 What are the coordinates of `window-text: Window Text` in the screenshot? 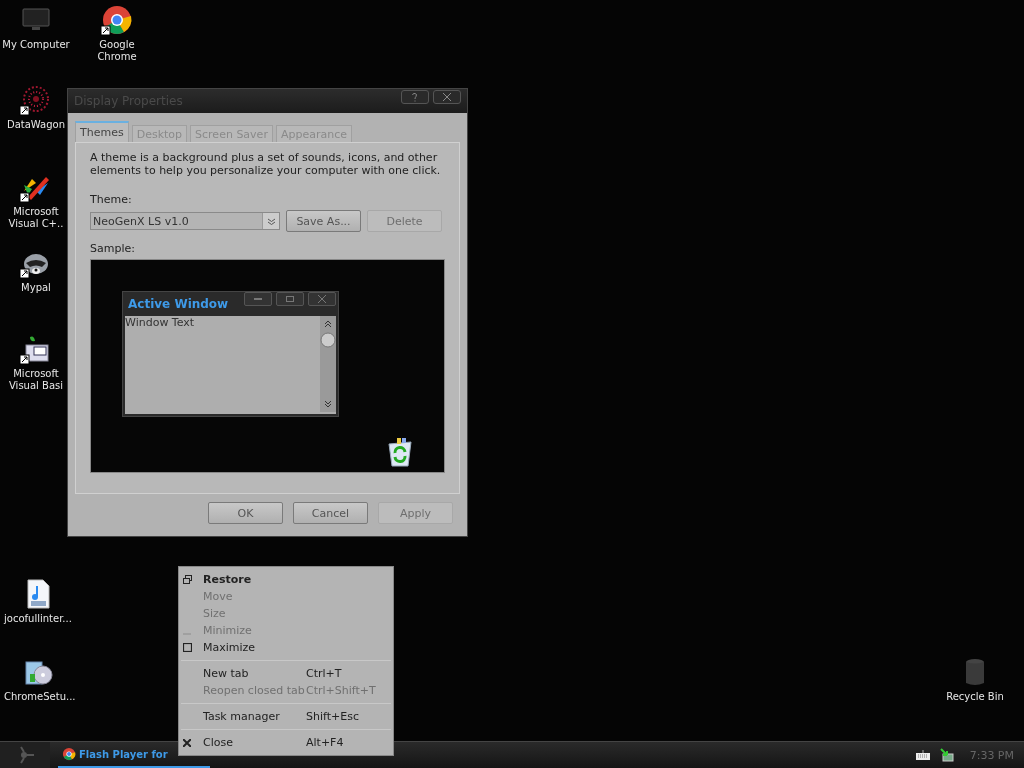 It's located at (160, 323).